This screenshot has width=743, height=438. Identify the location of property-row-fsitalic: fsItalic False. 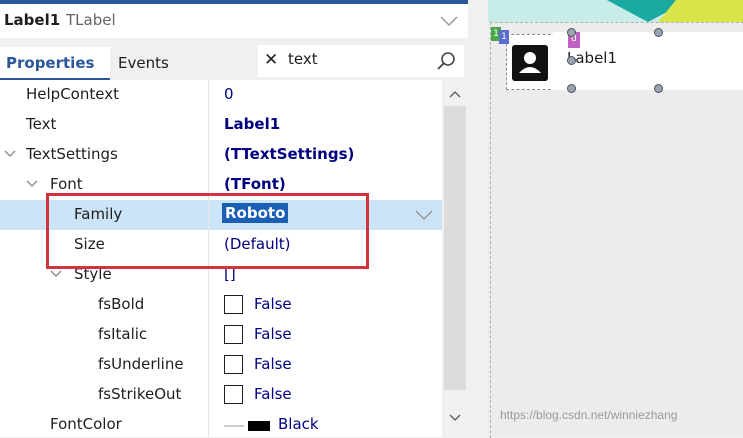
(221, 335).